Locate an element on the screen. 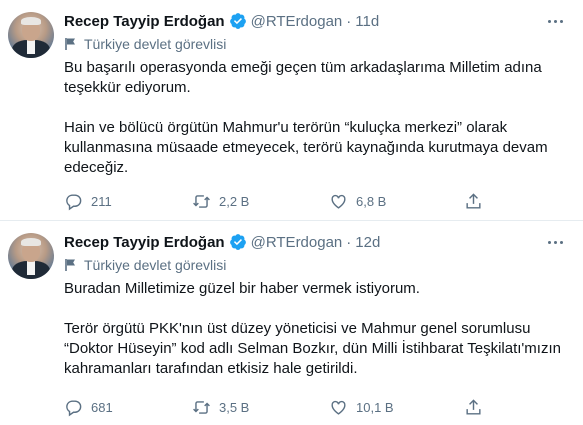  reply-count: 211 is located at coordinates (101, 201).